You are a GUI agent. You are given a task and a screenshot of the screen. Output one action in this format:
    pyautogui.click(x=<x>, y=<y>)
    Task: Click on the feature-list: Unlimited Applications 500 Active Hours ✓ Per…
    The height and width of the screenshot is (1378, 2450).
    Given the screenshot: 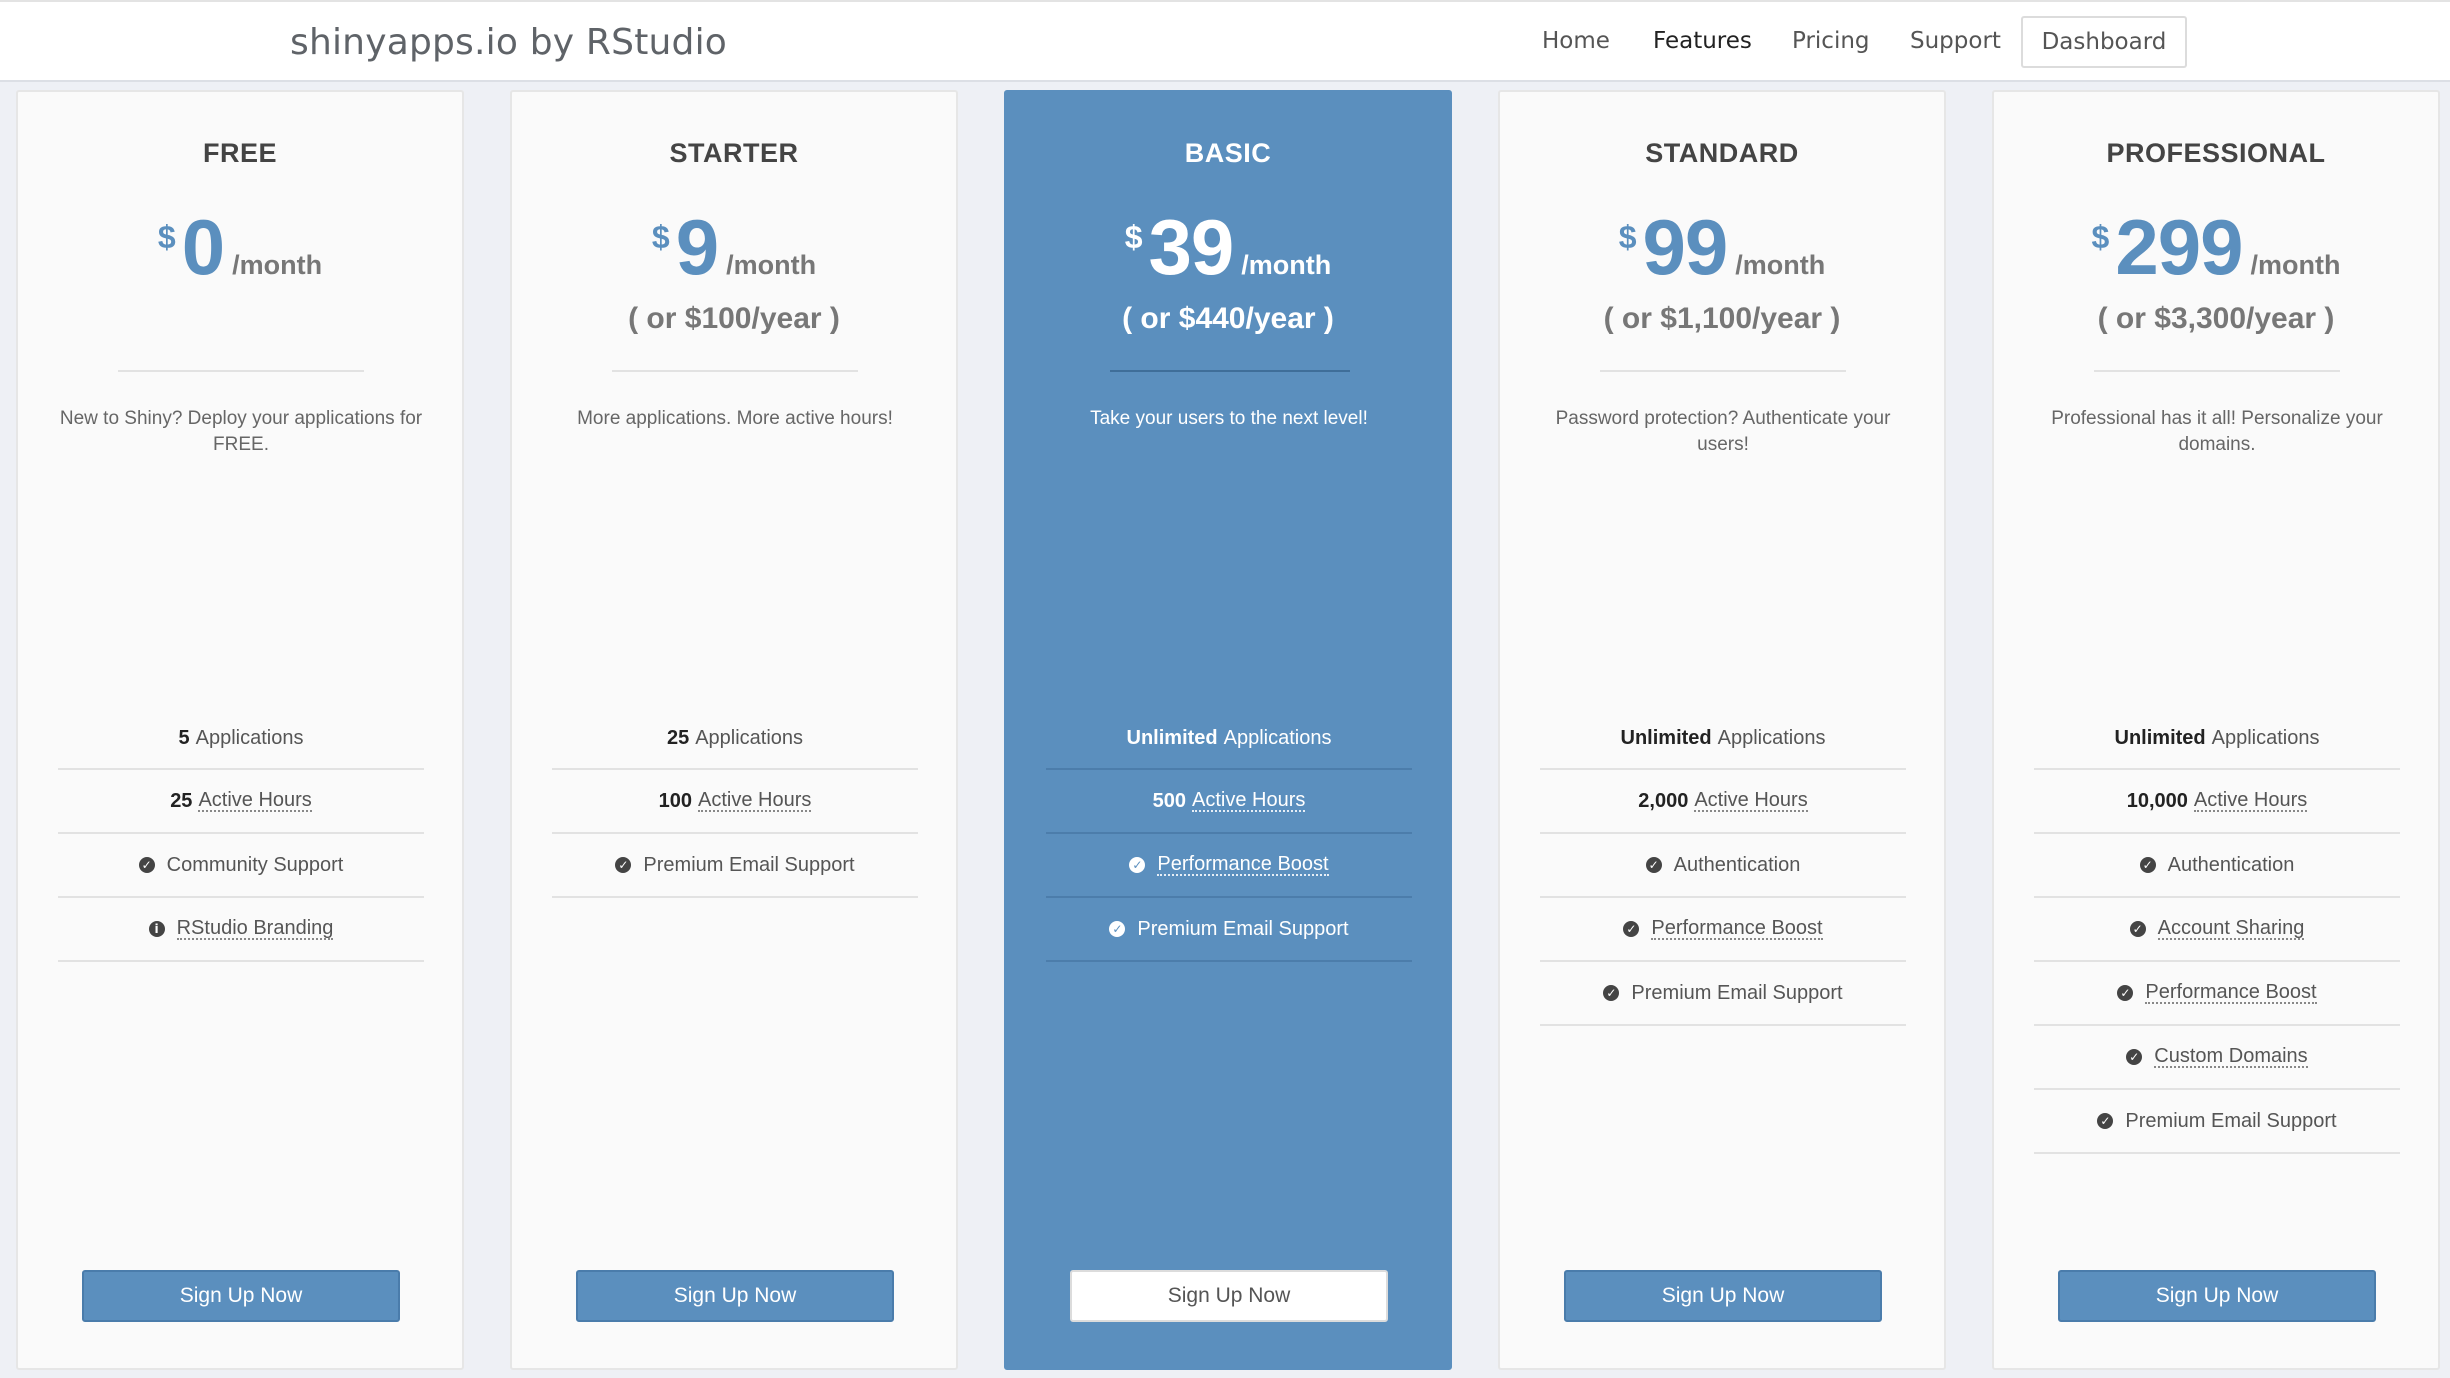 What is the action you would take?
    pyautogui.click(x=1229, y=835)
    